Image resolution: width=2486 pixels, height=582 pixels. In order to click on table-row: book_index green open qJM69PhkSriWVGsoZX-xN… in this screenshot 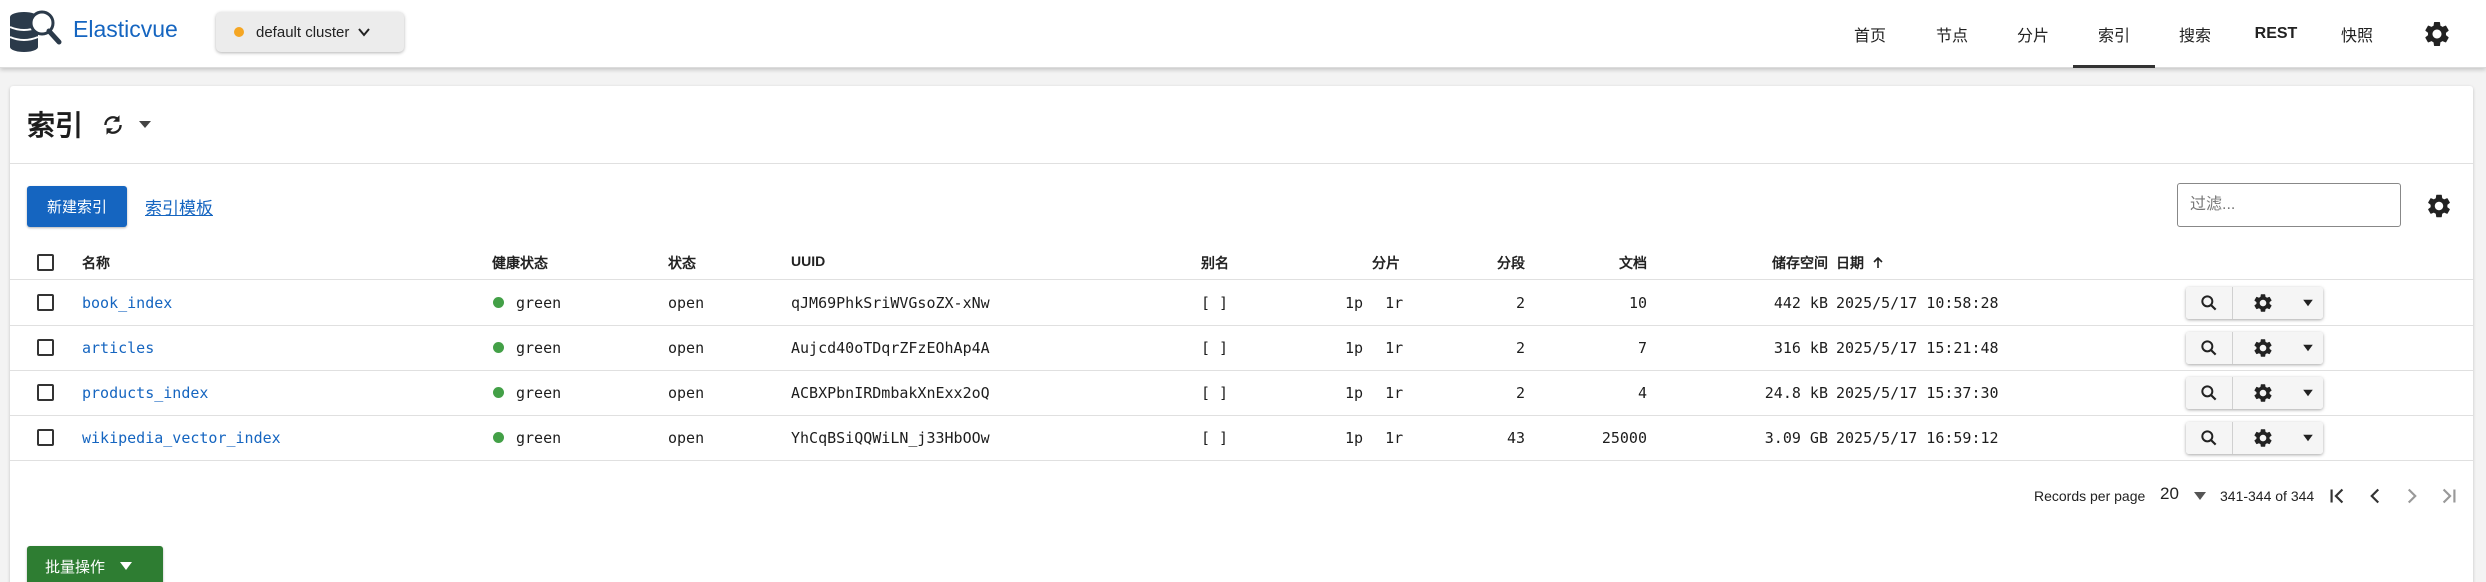, I will do `click(1241, 303)`.